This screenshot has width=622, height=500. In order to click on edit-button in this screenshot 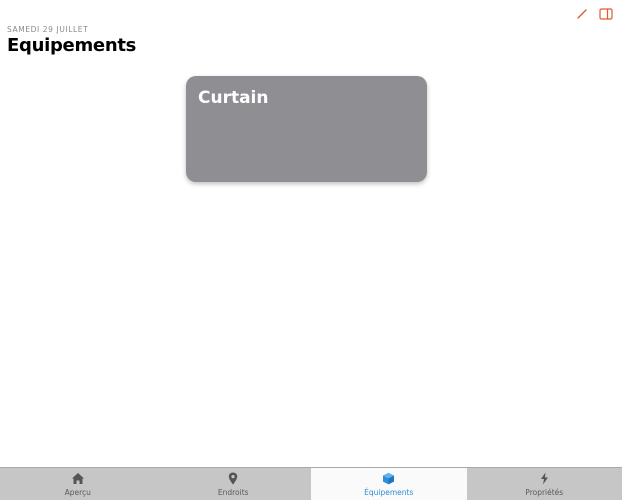, I will do `click(582, 14)`.